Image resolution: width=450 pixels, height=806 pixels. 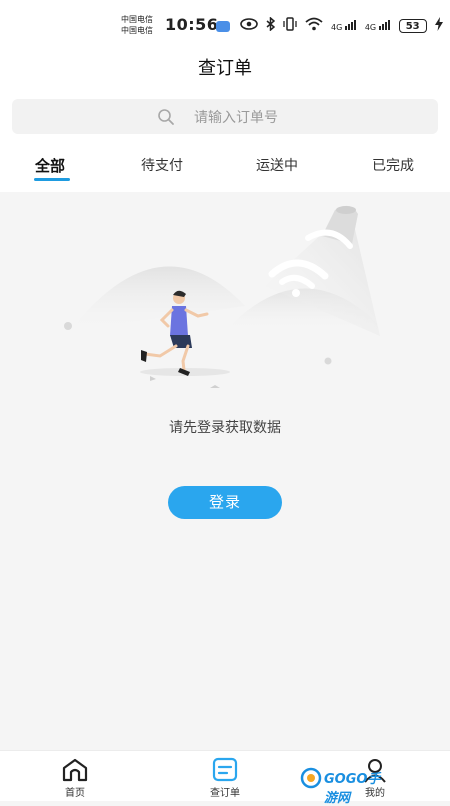 I want to click on page-title: 查订单, so click(x=225, y=68).